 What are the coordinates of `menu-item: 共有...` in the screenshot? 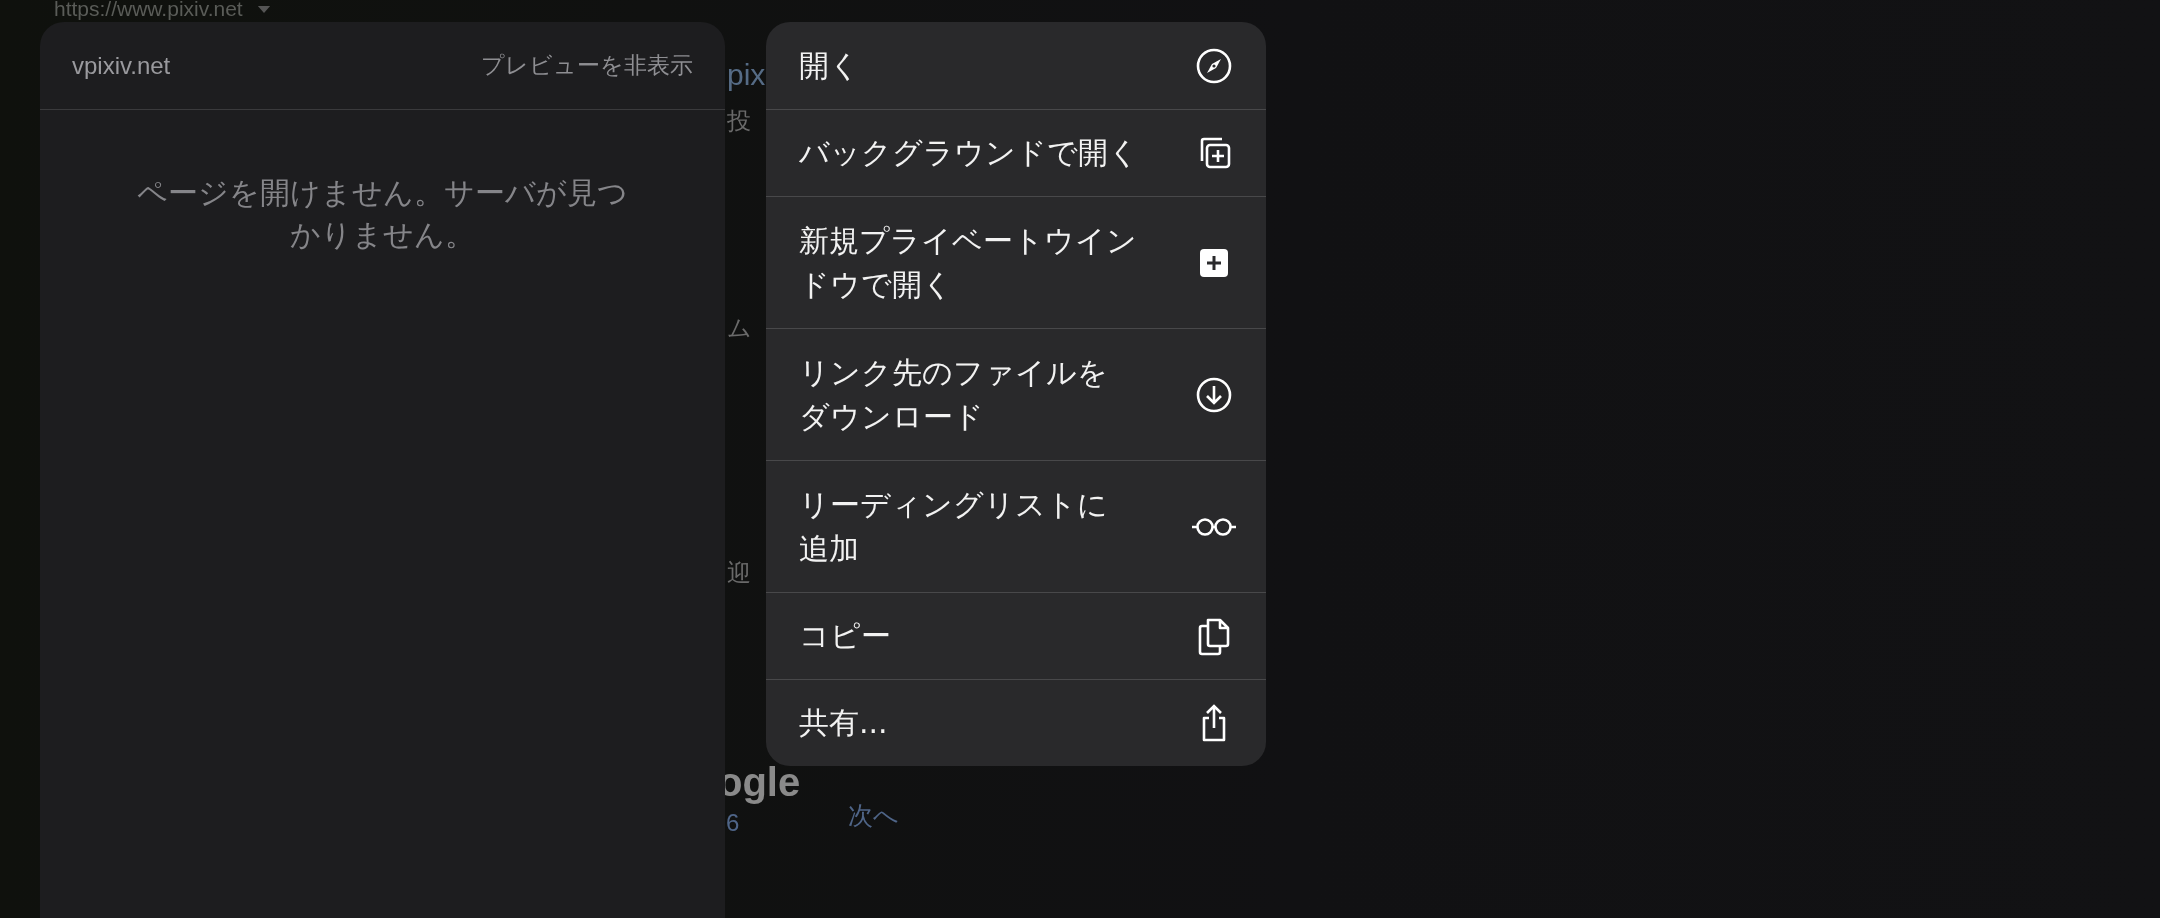 It's located at (1016, 722).